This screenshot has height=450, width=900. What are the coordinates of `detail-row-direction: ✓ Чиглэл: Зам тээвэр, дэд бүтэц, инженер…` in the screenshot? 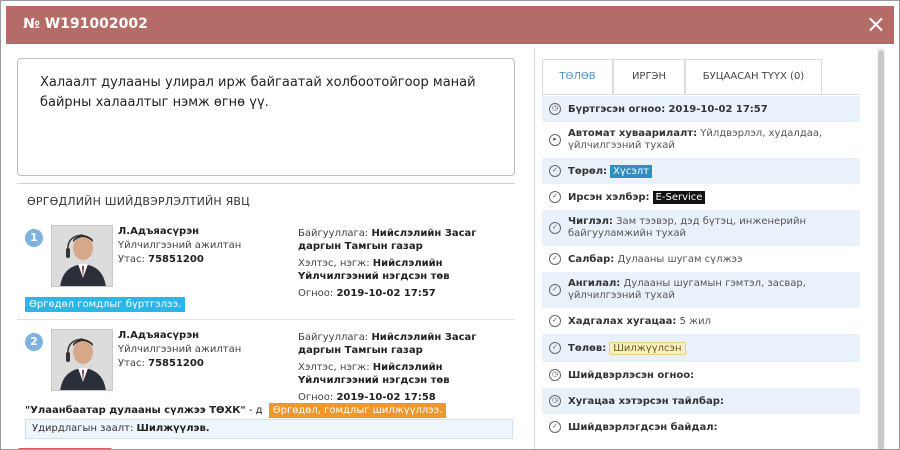 It's located at (701, 228).